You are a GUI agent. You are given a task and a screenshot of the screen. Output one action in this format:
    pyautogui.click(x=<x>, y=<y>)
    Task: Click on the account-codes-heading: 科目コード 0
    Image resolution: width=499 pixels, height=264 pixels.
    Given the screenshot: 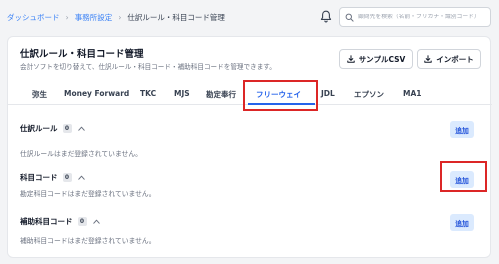 What is the action you would take?
    pyautogui.click(x=52, y=177)
    